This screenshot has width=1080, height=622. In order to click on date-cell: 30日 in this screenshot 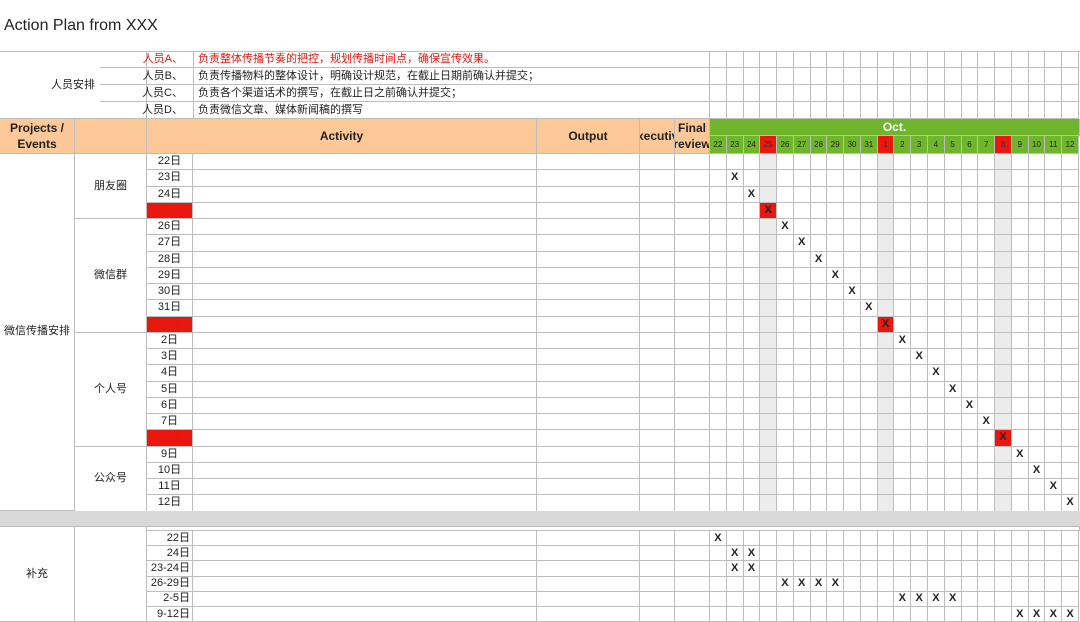, I will do `click(170, 292)`.